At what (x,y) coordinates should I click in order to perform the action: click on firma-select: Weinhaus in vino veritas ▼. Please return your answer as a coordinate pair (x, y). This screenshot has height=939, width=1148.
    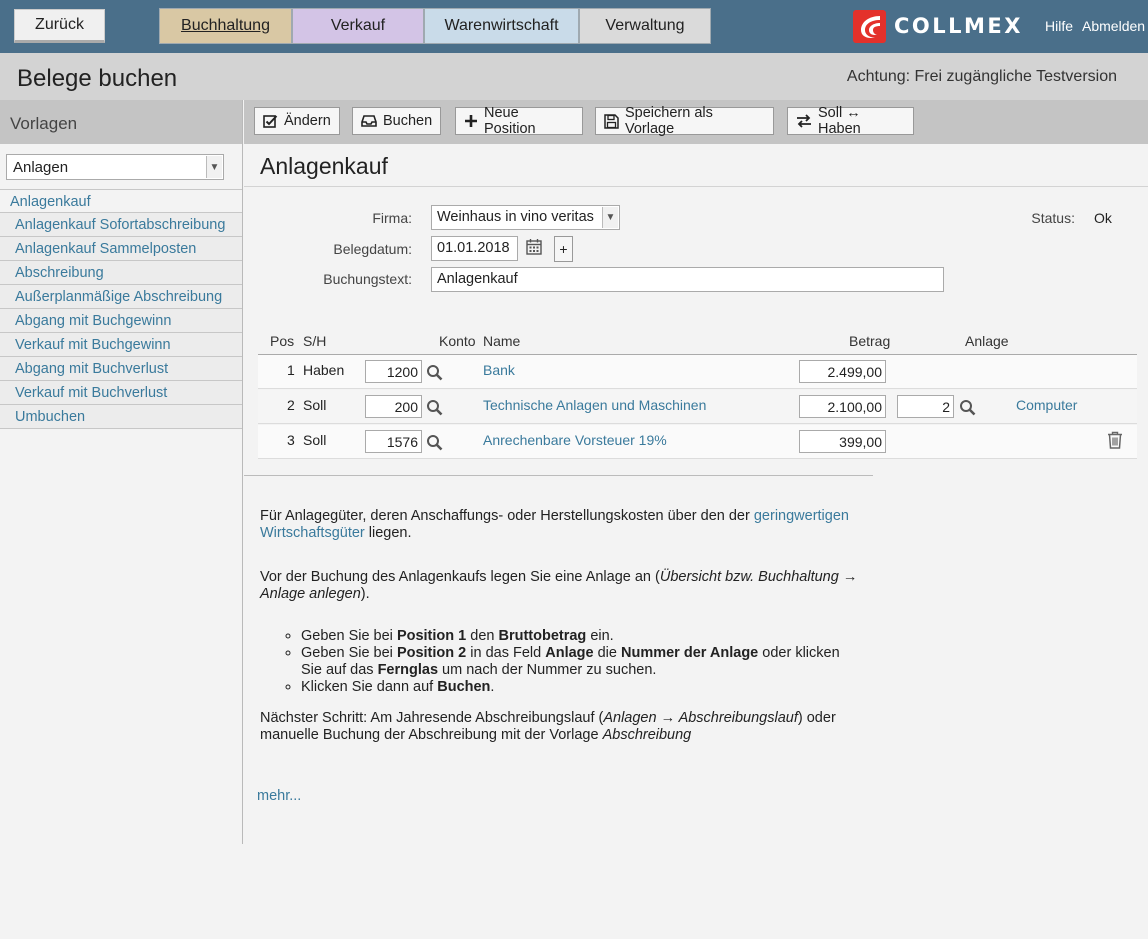
    Looking at the image, I should click on (525, 217).